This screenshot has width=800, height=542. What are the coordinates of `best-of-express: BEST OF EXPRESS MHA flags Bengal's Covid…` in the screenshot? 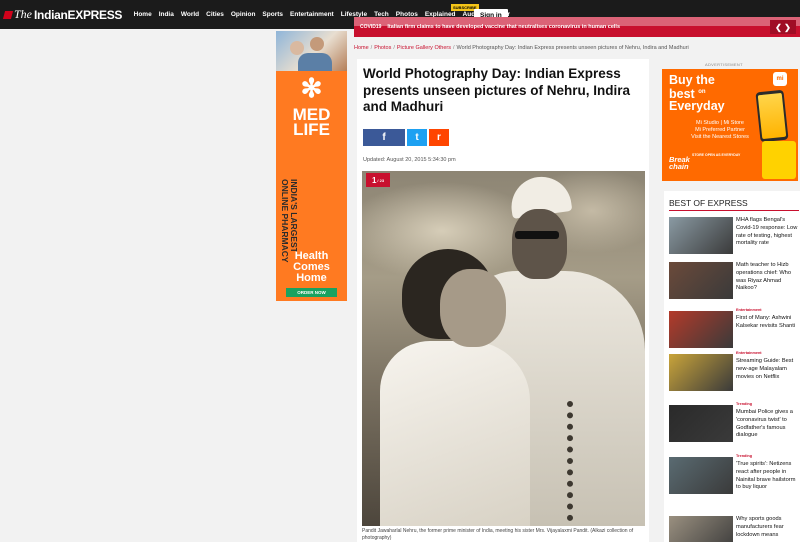 It's located at (732, 366).